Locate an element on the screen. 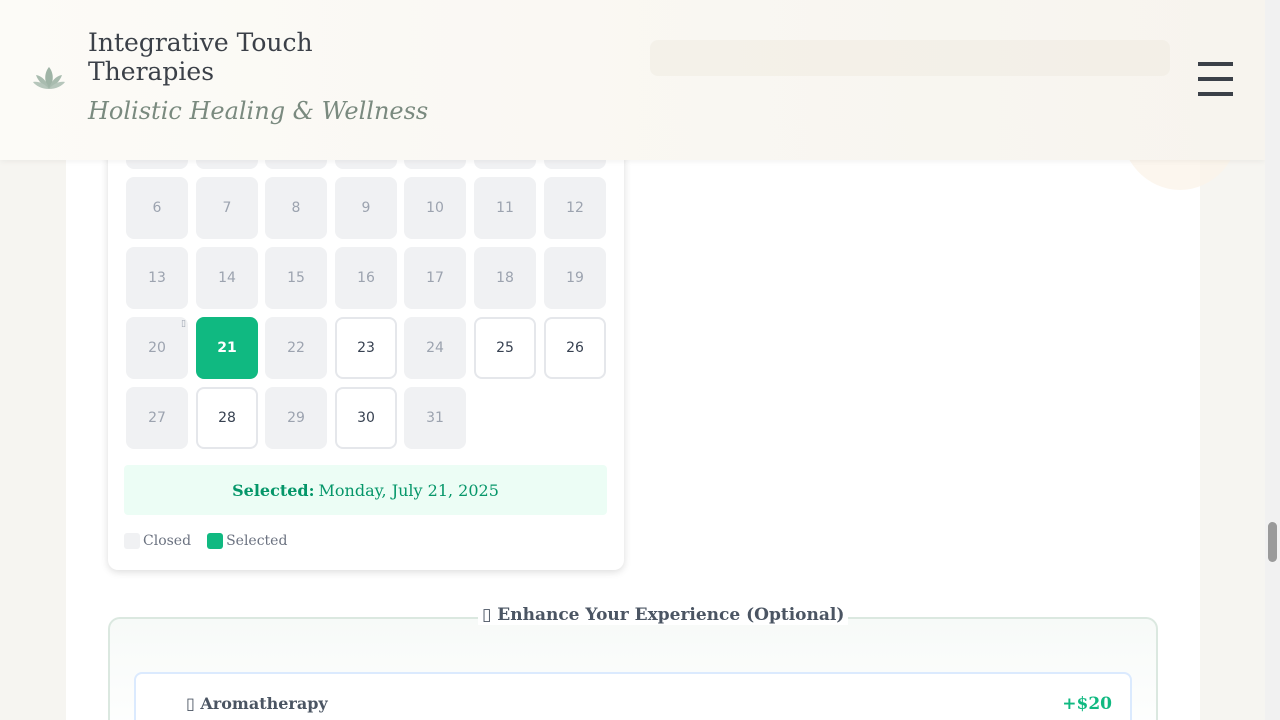 This screenshot has height=720, width=1280. calendar-day-24: 24 is located at coordinates (435, 348).